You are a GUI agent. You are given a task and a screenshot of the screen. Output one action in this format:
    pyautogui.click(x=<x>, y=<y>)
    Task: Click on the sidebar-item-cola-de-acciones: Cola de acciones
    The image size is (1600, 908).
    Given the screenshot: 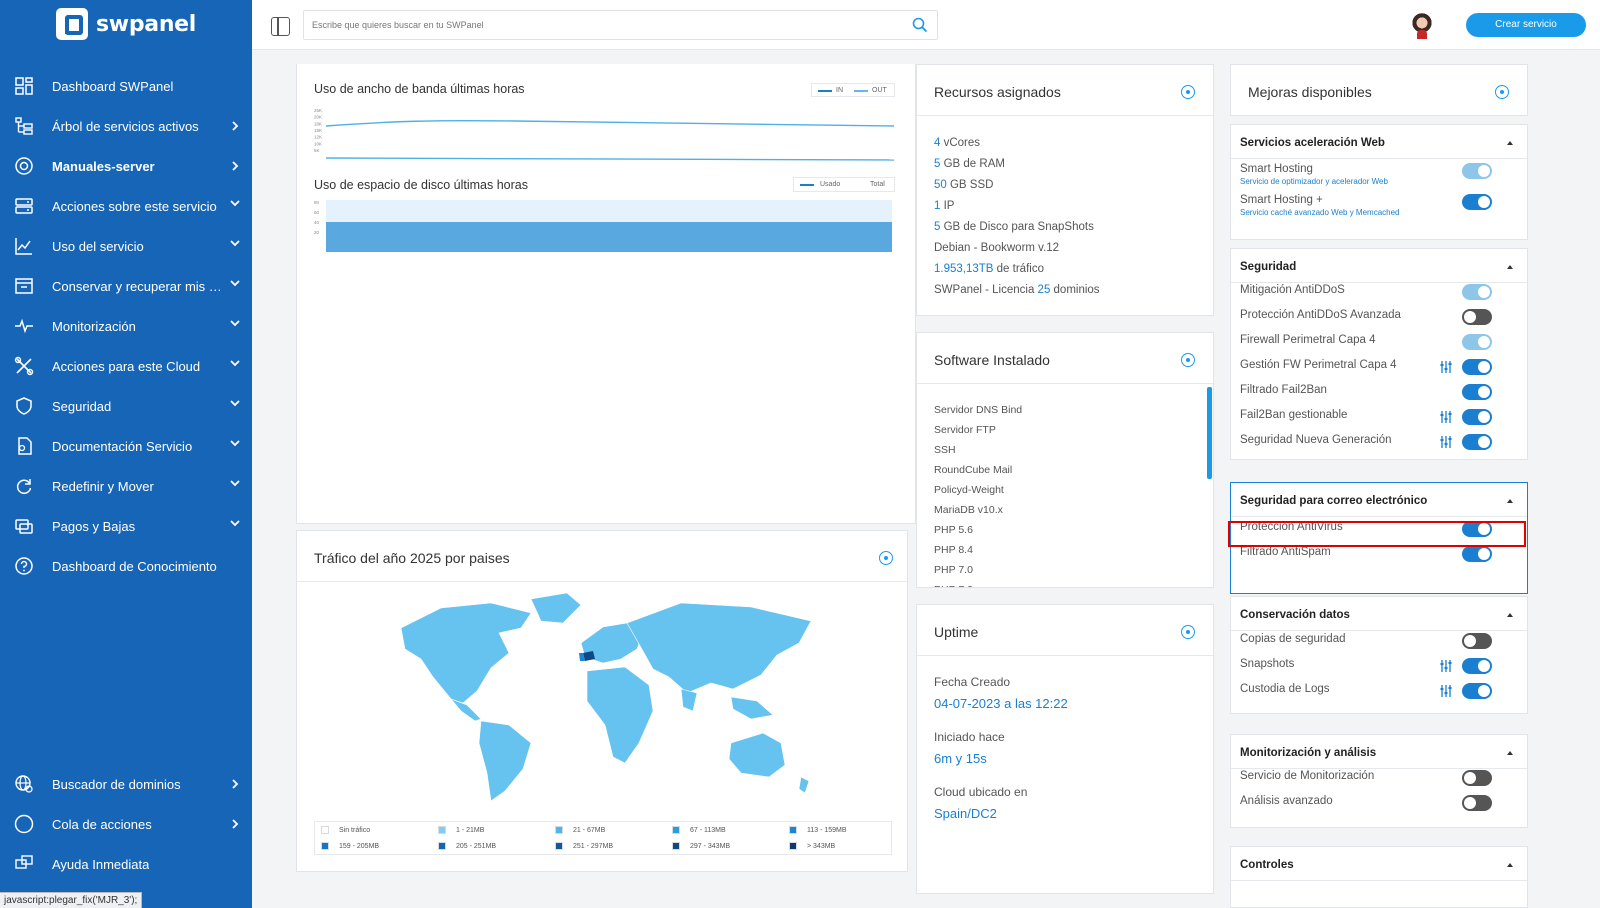 What is the action you would take?
    pyautogui.click(x=126, y=824)
    